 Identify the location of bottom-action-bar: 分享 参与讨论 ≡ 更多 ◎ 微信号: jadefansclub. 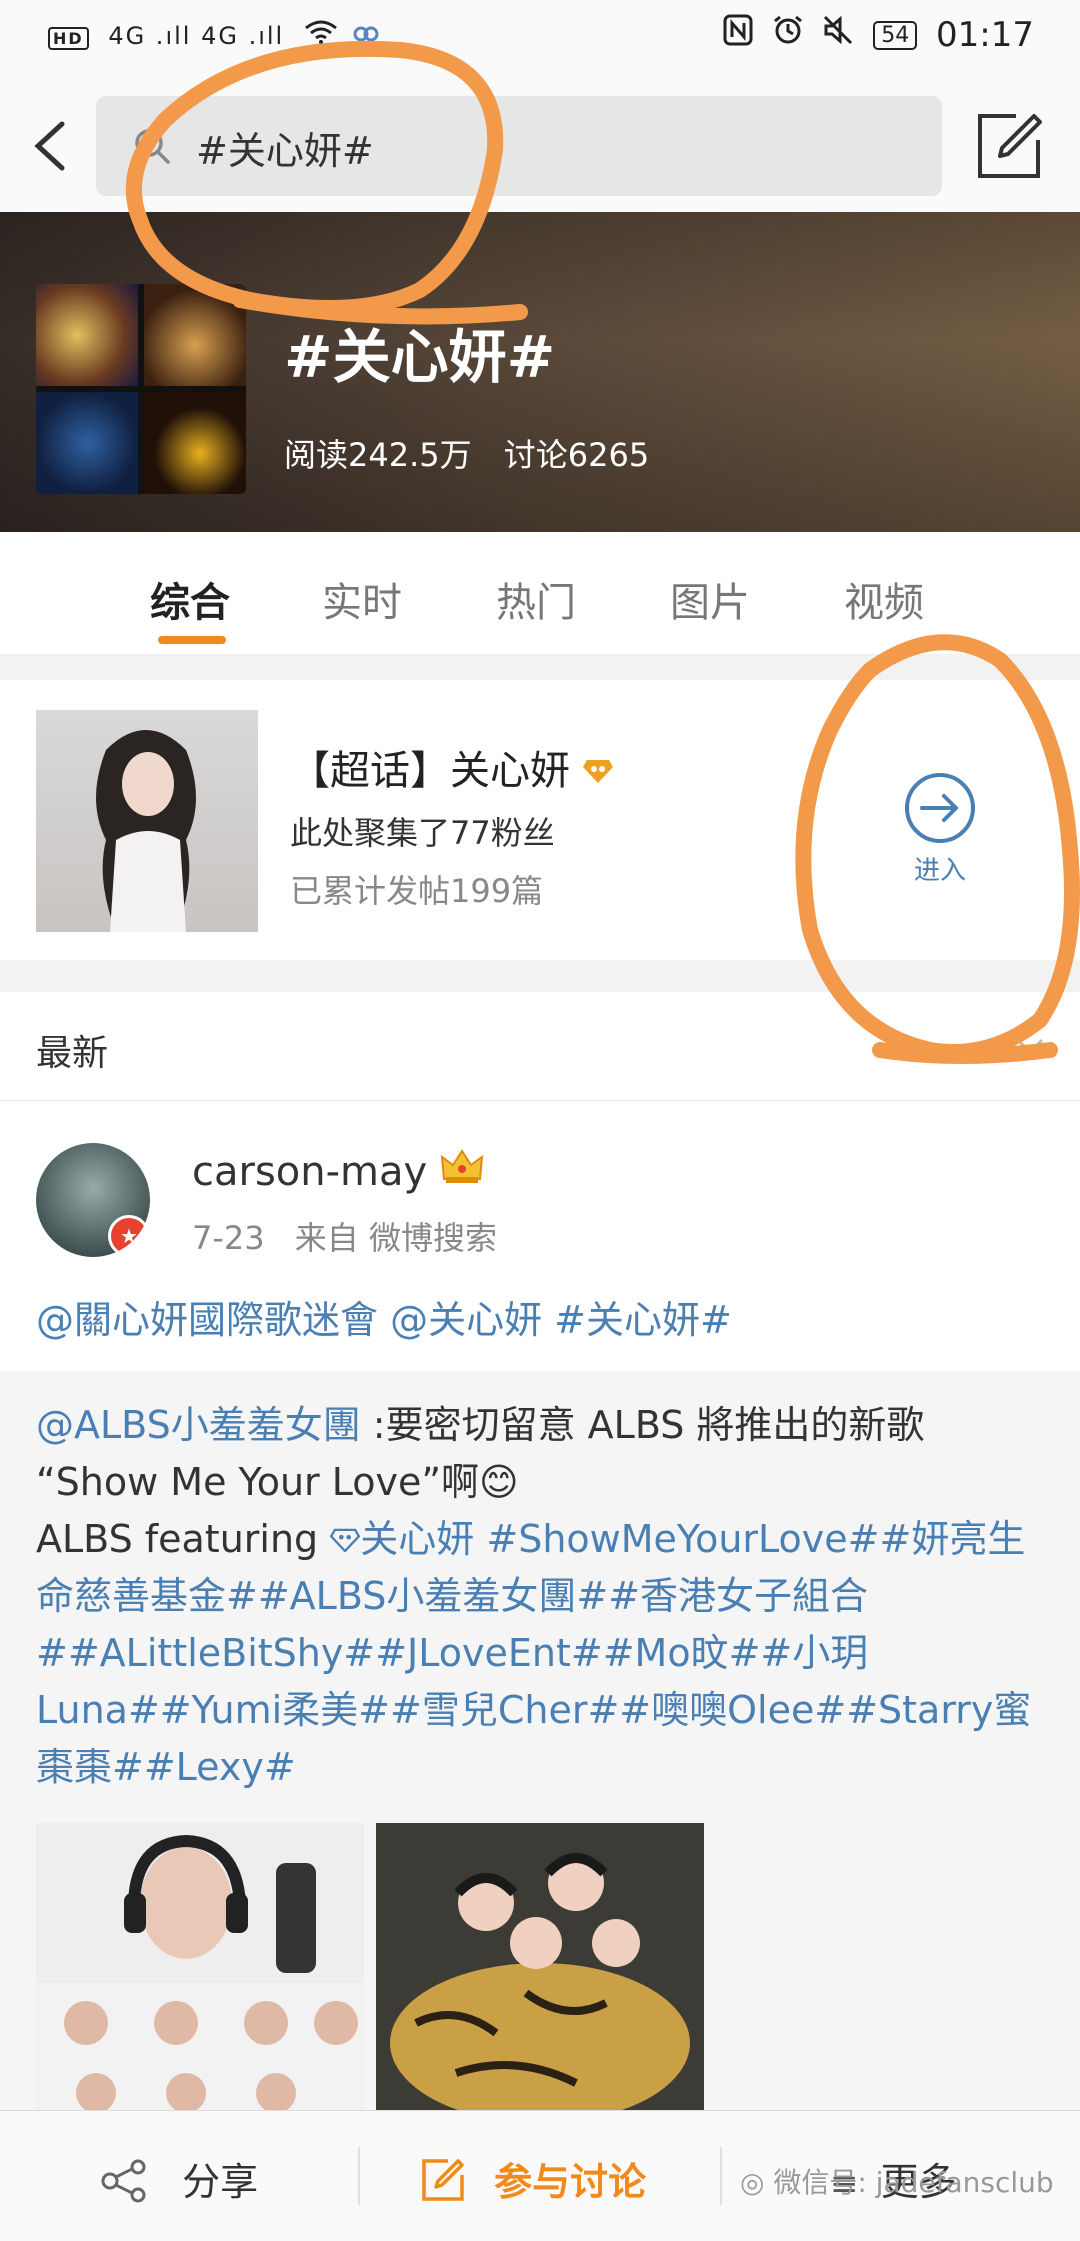
(540, 2175).